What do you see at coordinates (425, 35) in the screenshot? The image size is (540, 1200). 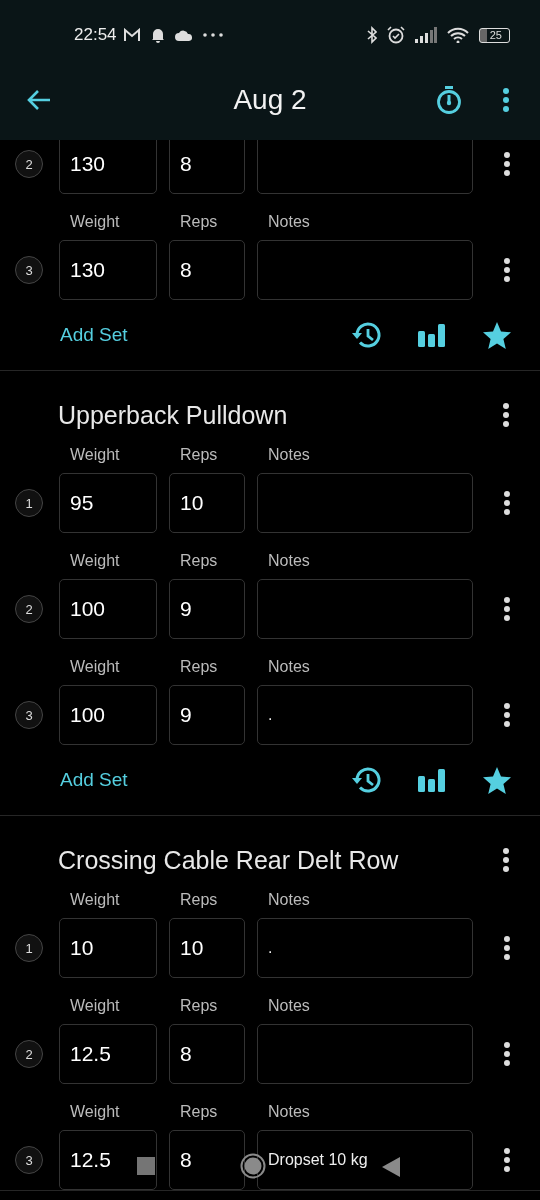 I see `signal-icon` at bounding box center [425, 35].